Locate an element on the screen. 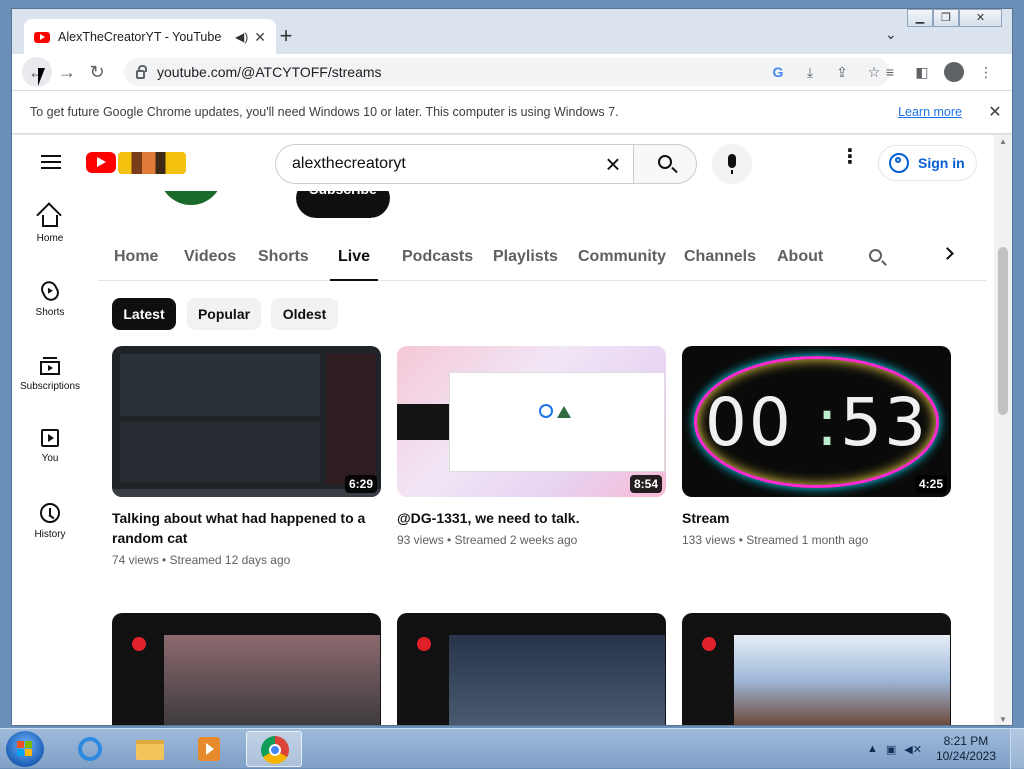  youtube-logo-icon is located at coordinates (101, 162).